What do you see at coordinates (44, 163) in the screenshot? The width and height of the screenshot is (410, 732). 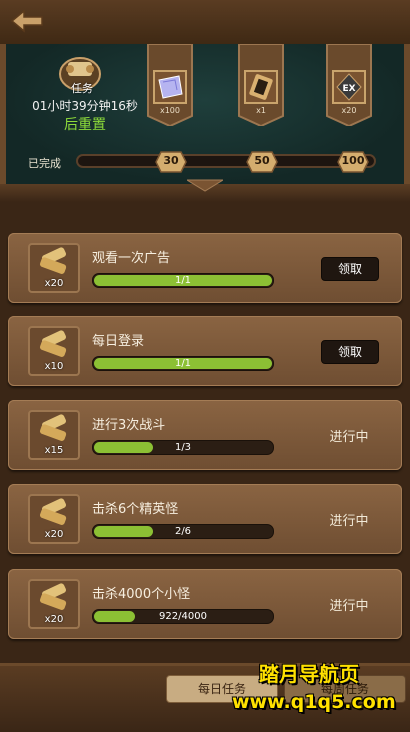 I see `completed-label: 已完成` at bounding box center [44, 163].